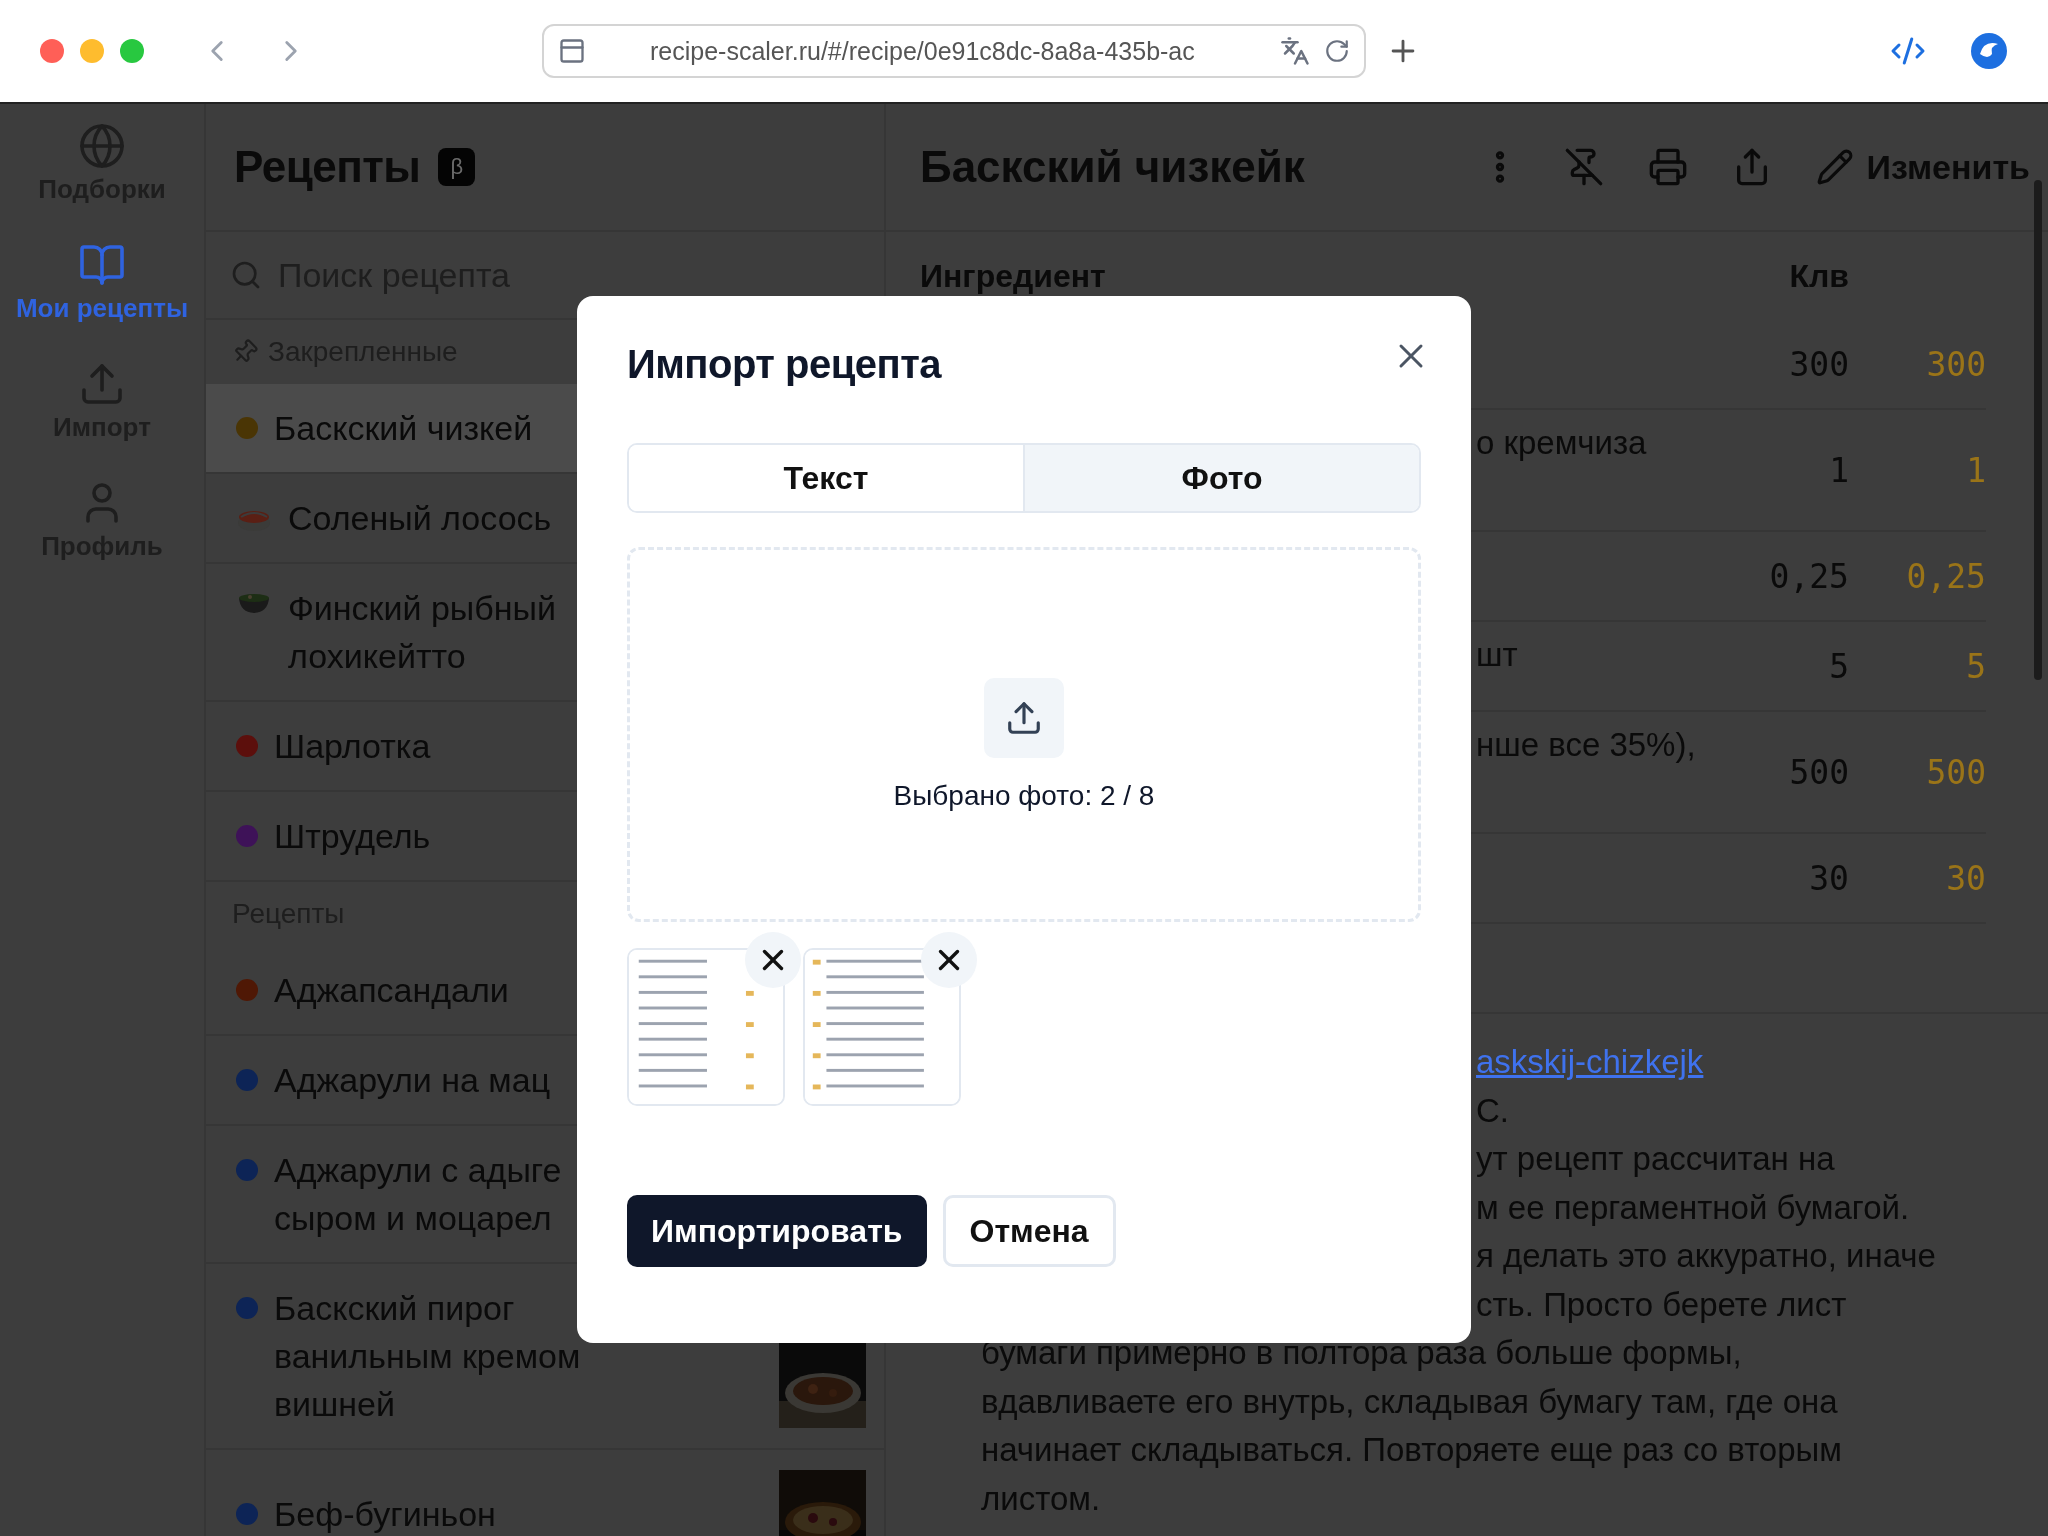 The image size is (2048, 1536). I want to click on tab: Фото, so click(1221, 478).